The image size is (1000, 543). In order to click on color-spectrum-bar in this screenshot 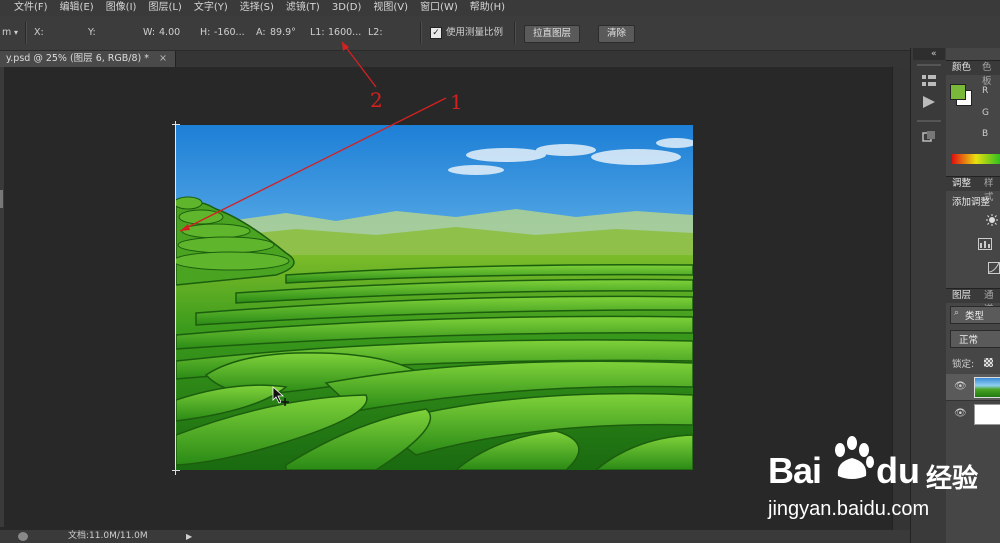, I will do `click(976, 159)`.